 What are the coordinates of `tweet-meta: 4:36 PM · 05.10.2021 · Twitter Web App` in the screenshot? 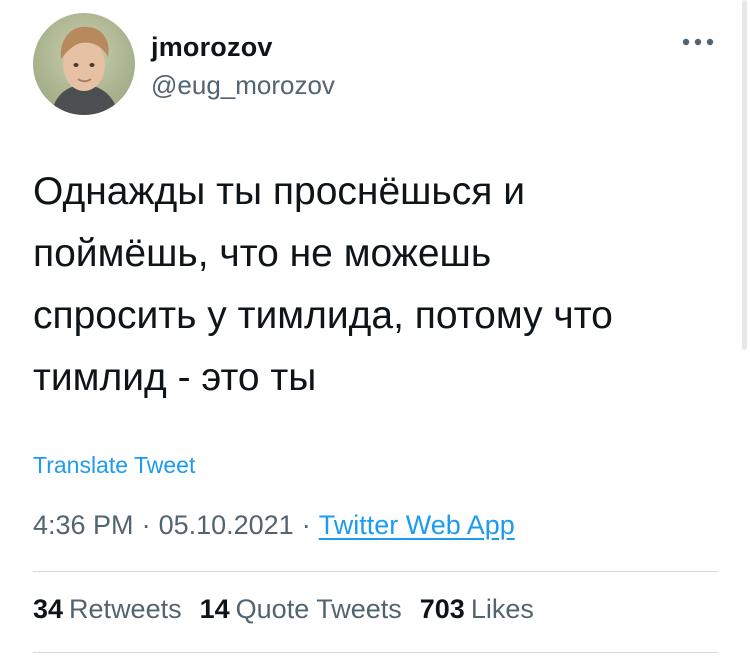 It's located at (274, 525).